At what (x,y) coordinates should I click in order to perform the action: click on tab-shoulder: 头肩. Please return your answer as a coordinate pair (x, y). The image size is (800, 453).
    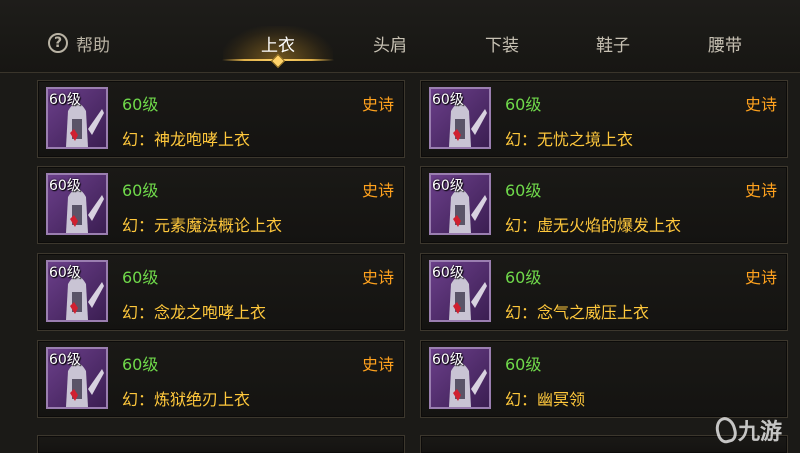
    Looking at the image, I should click on (390, 43).